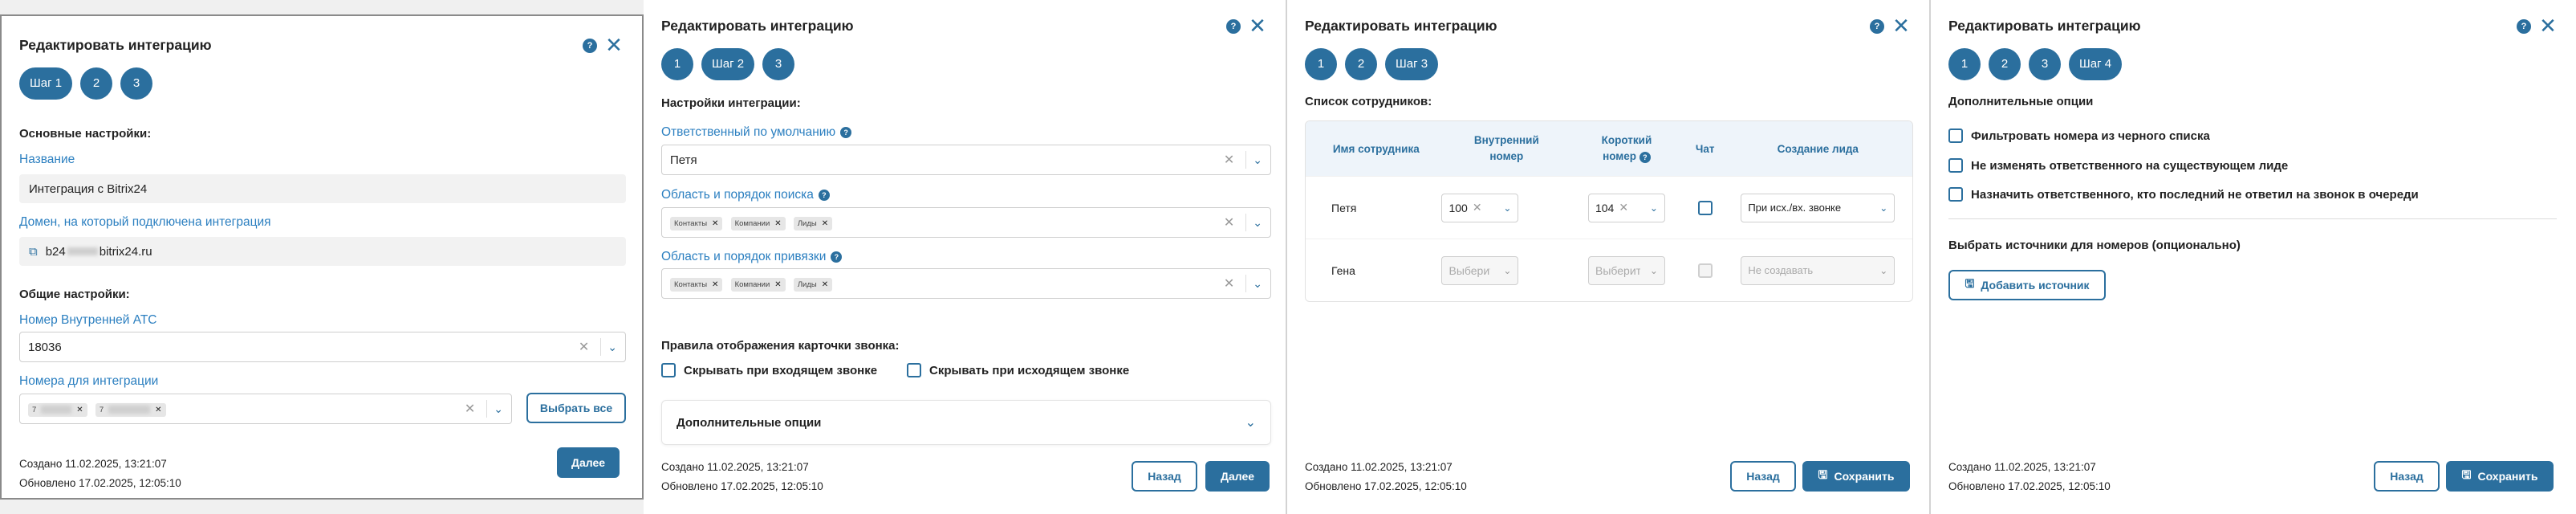 The image size is (2576, 514). I want to click on lead-creation-select: При исх./вх. звонке ⌄, so click(1818, 207).